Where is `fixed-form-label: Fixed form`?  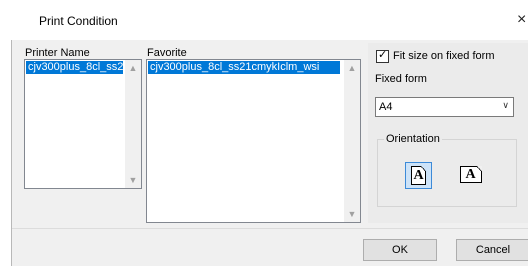 fixed-form-label: Fixed form is located at coordinates (401, 79).